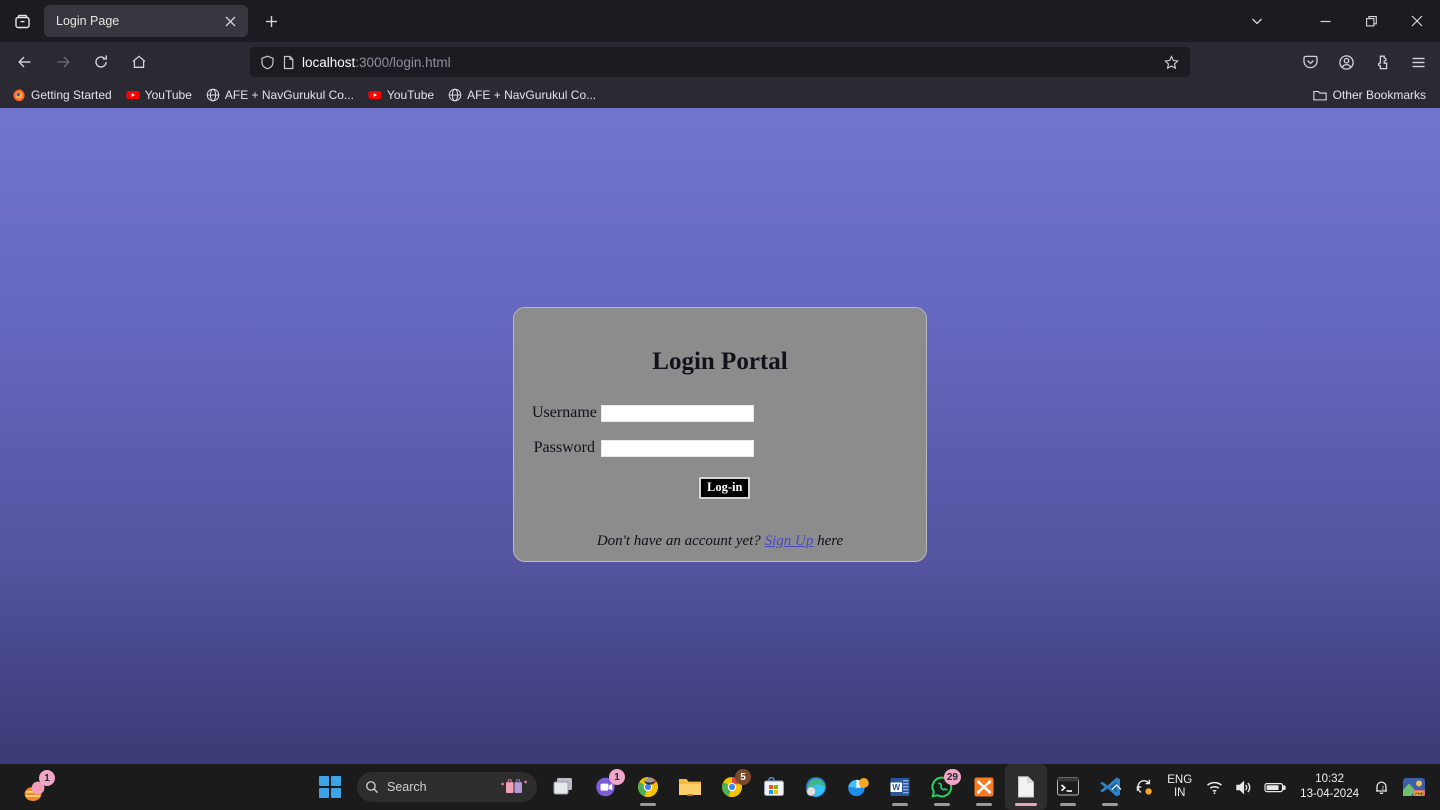 This screenshot has width=1440, height=810. I want to click on bookmark-getting-started: Getting Started, so click(62, 95).